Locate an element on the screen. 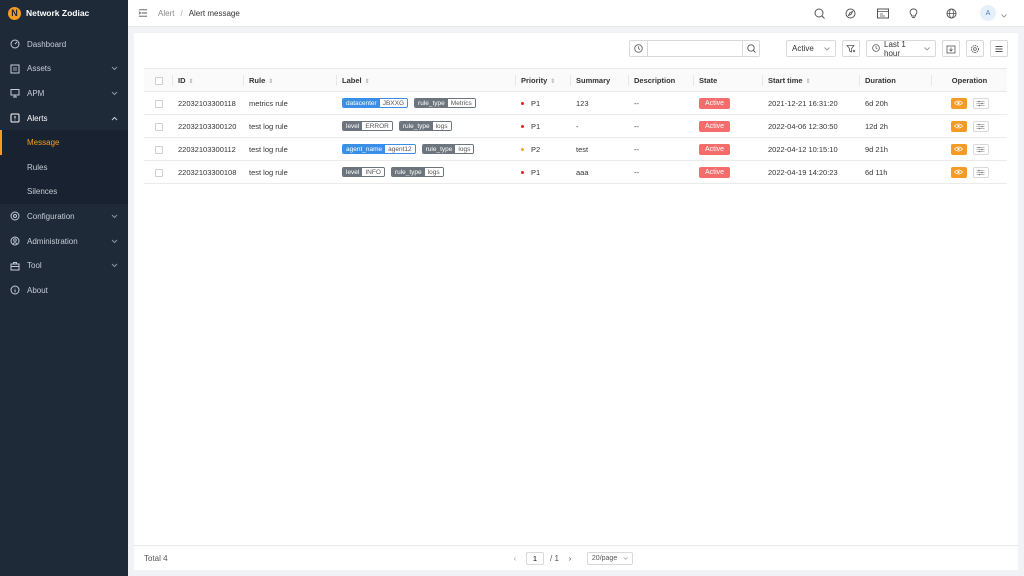 Image resolution: width=1024 pixels, height=576 pixels. monitor-icon is located at coordinates (15, 93).